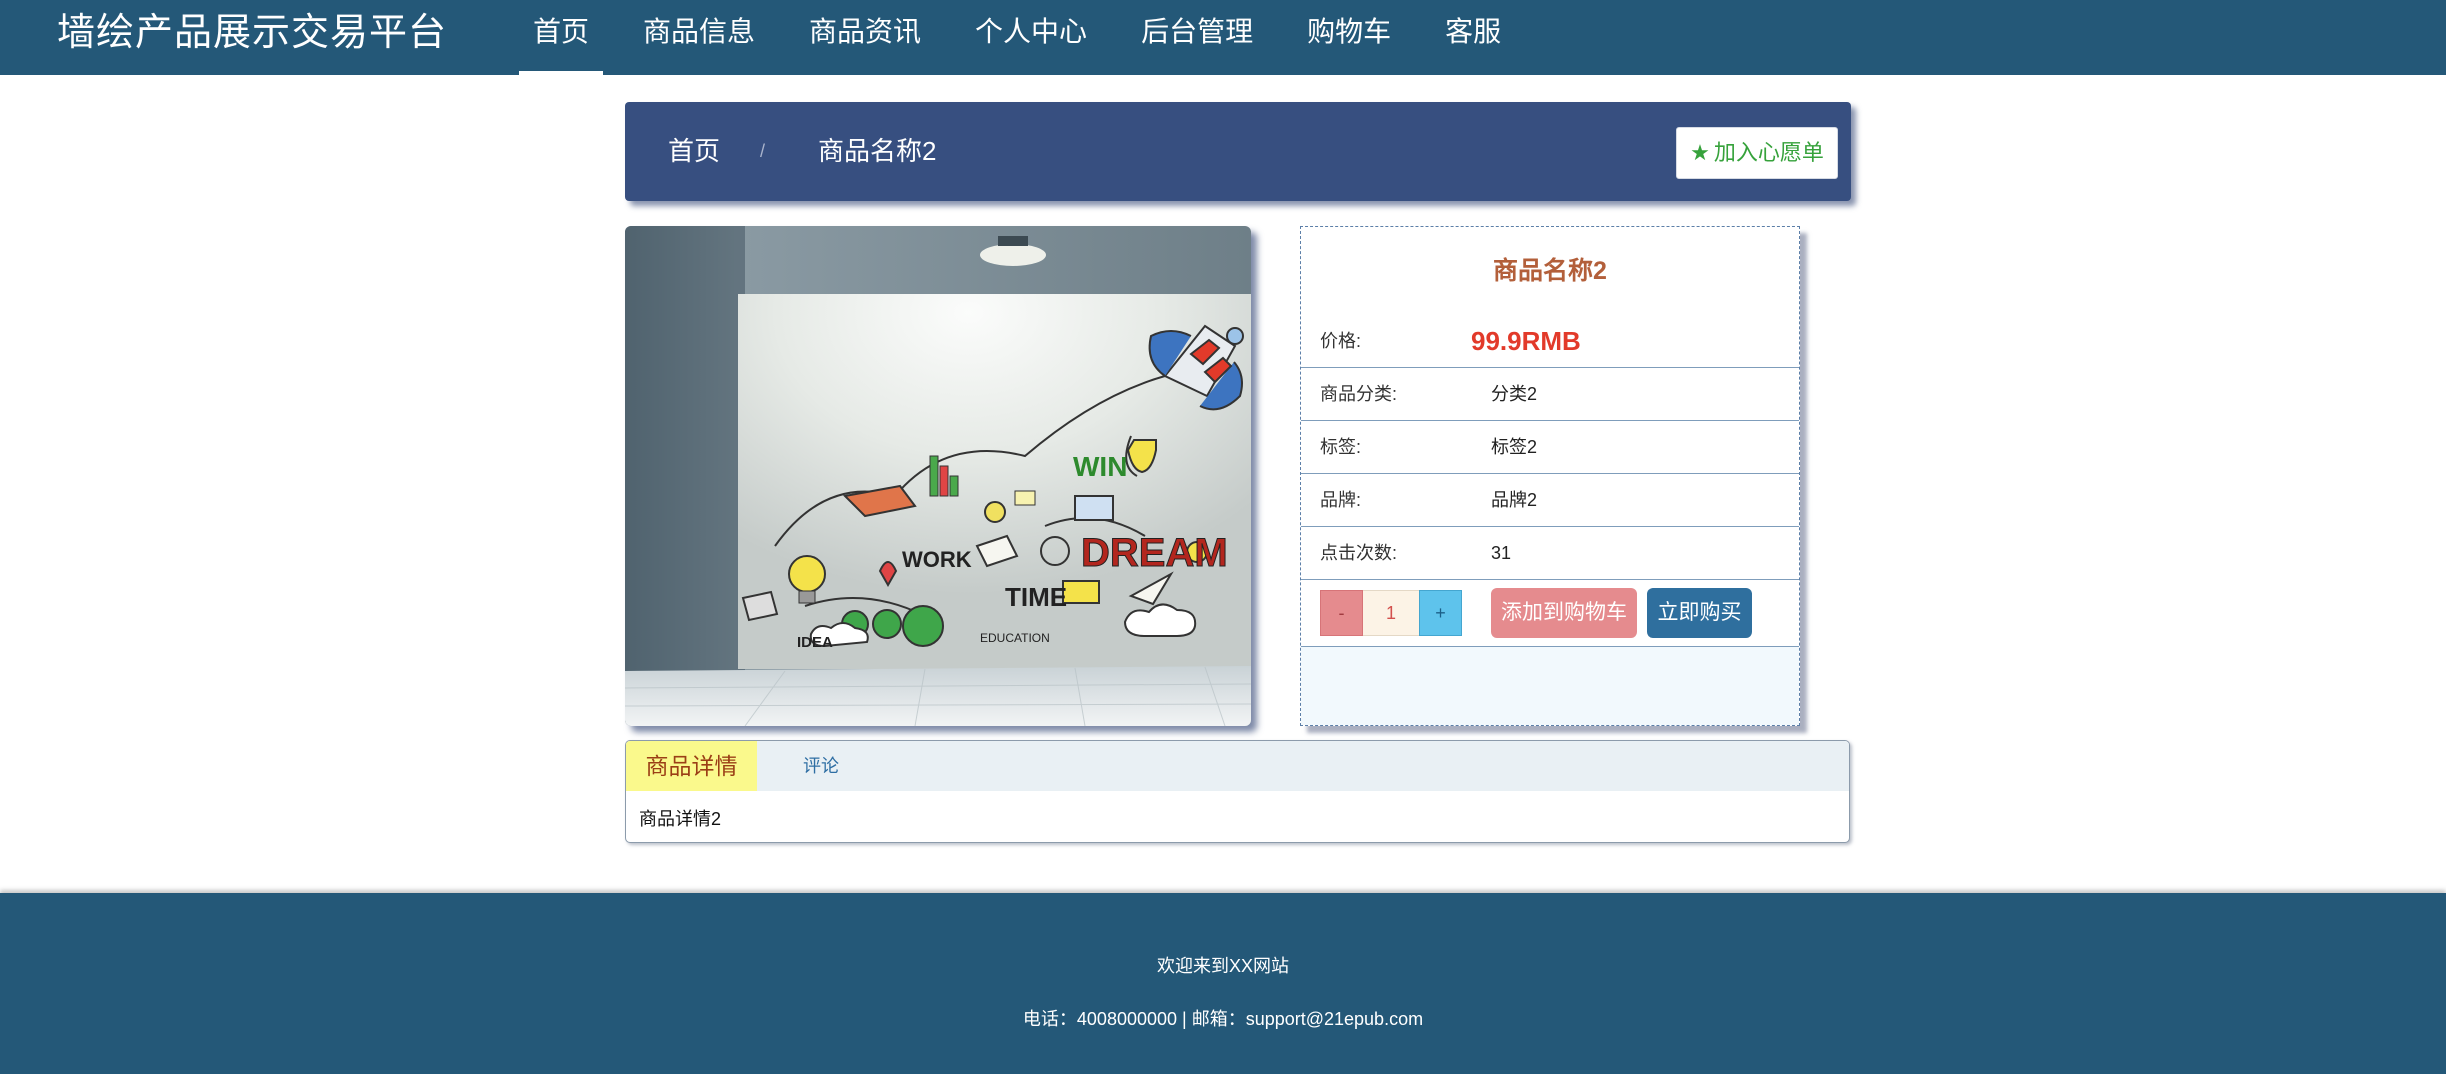 The width and height of the screenshot is (2446, 1074). Describe the element at coordinates (1514, 500) in the screenshot. I see `brand-value: 品牌2` at that location.